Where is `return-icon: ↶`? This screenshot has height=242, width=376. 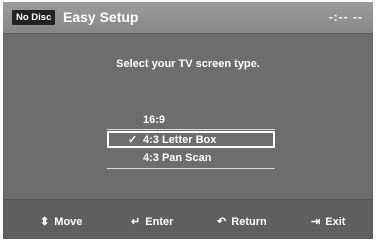
return-icon: ↶ is located at coordinates (222, 222).